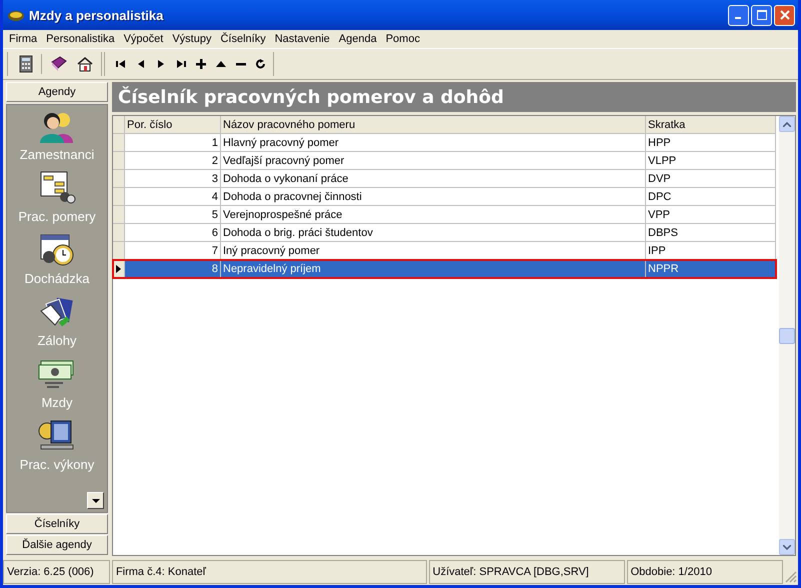 Image resolution: width=801 pixels, height=588 pixels. Describe the element at coordinates (145, 39) in the screenshot. I see `menu-item: Výpočet` at that location.